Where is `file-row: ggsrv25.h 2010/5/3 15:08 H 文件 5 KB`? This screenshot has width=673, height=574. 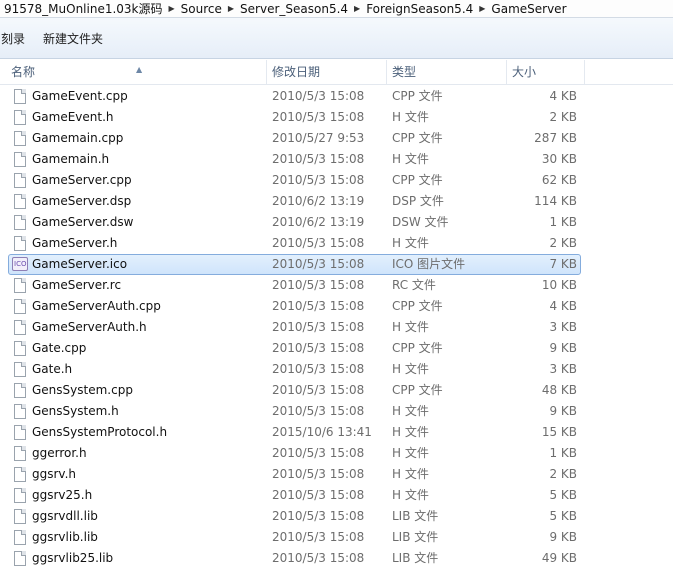 file-row: ggsrv25.h 2010/5/3 15:08 H 文件 5 KB is located at coordinates (294, 495).